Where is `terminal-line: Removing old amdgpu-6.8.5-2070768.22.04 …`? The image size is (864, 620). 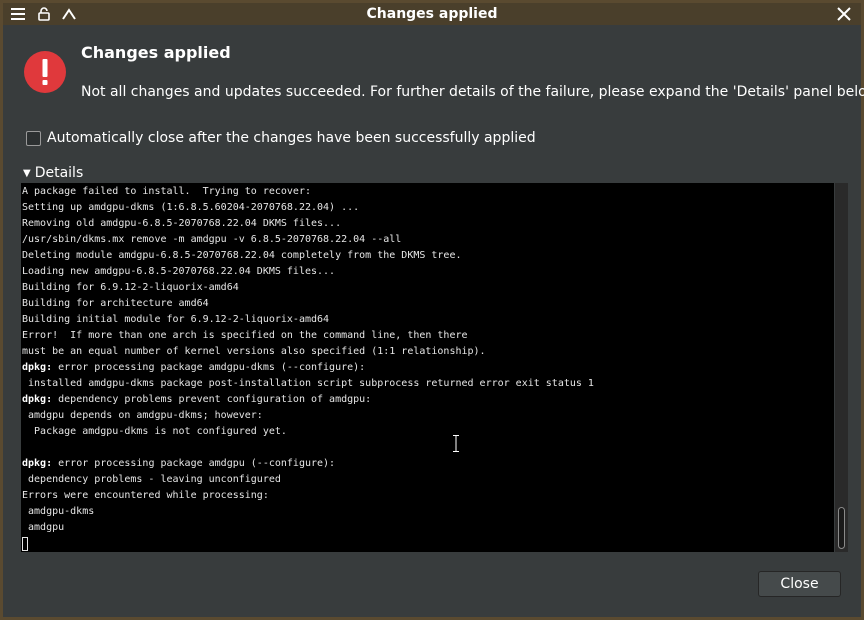
terminal-line: Removing old amdgpu-6.8.5-2070768.22.04 … is located at coordinates (308, 224).